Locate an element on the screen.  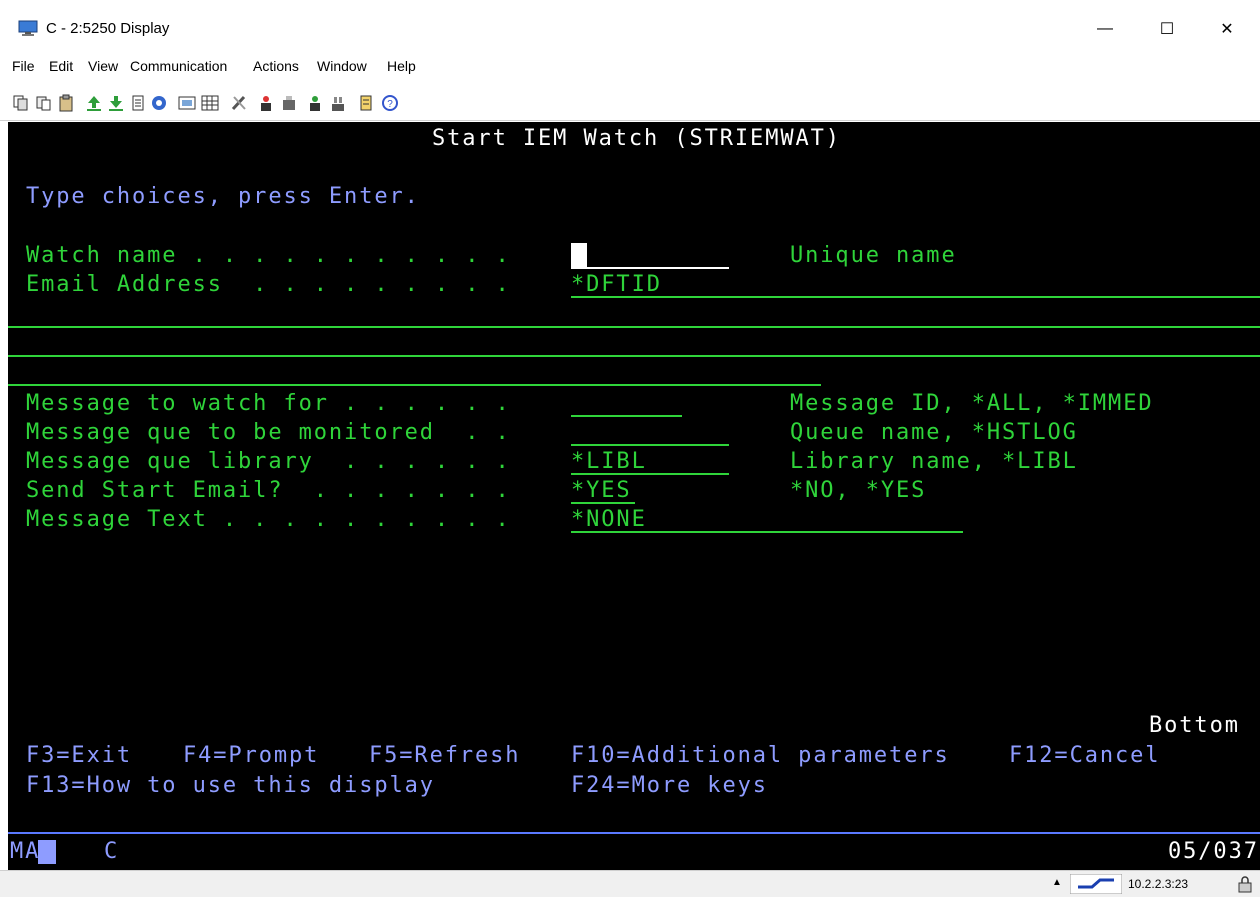
help-icon: ? is located at coordinates (390, 103).